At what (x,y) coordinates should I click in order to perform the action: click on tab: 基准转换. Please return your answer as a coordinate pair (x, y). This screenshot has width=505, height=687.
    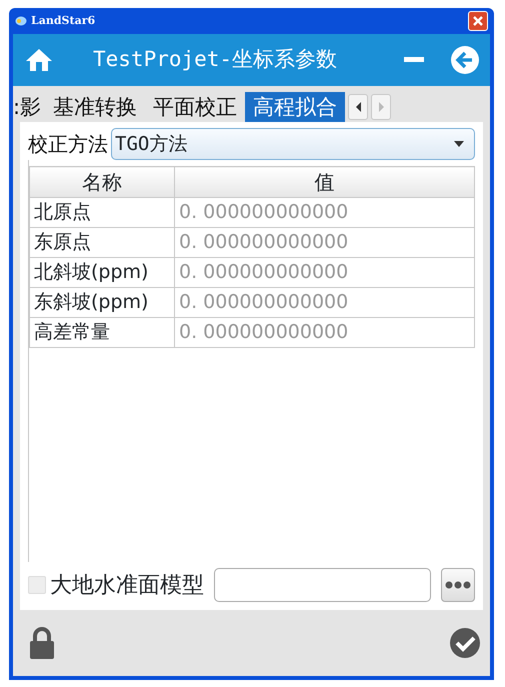
    Looking at the image, I should click on (95, 107).